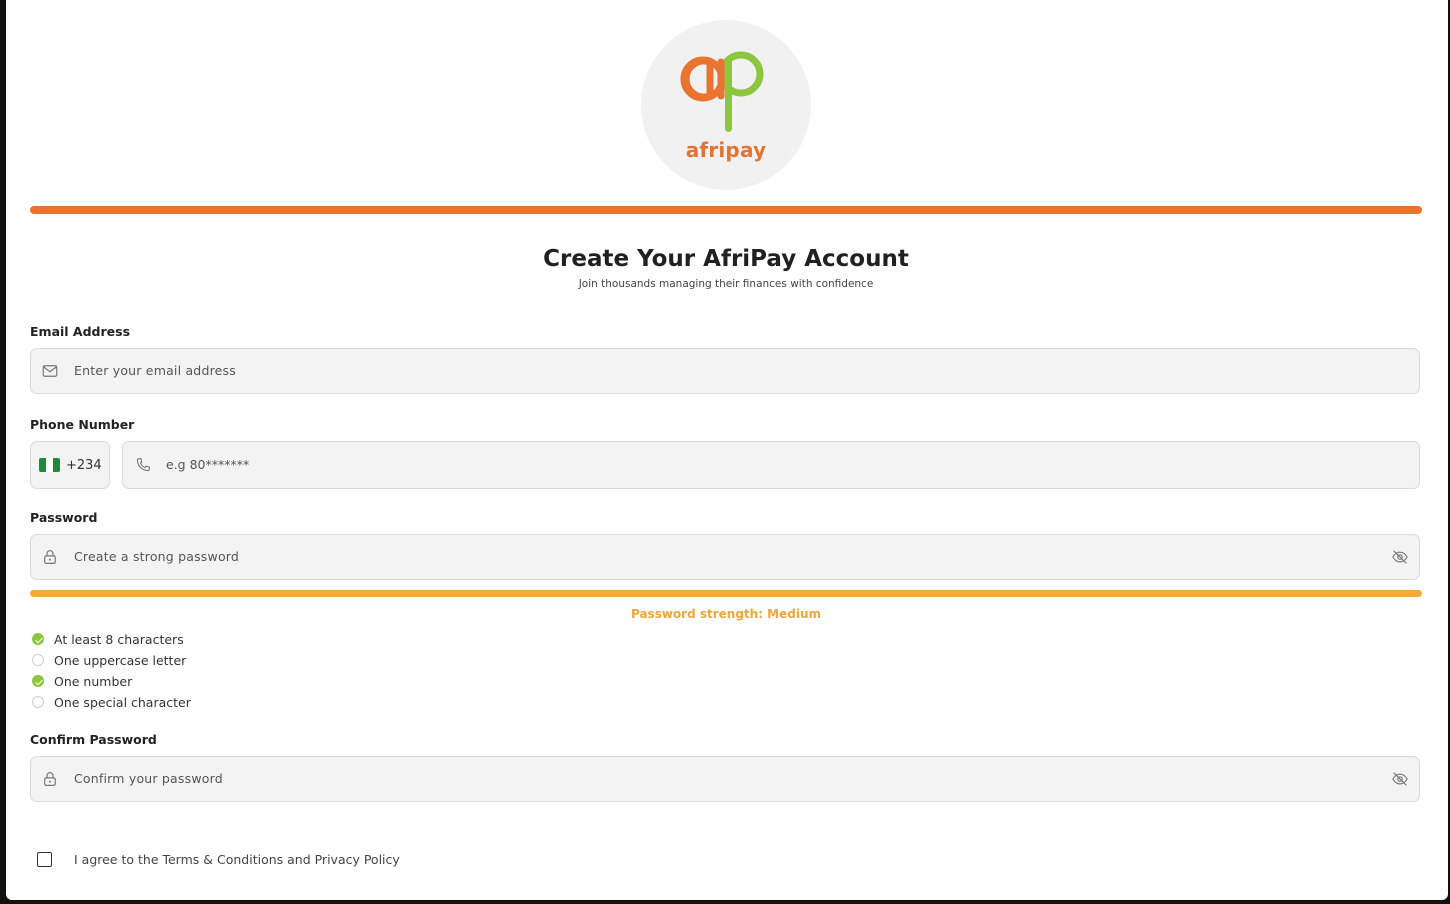 This screenshot has height=904, width=1450. What do you see at coordinates (726, 210) in the screenshot?
I see `progress-bar` at bounding box center [726, 210].